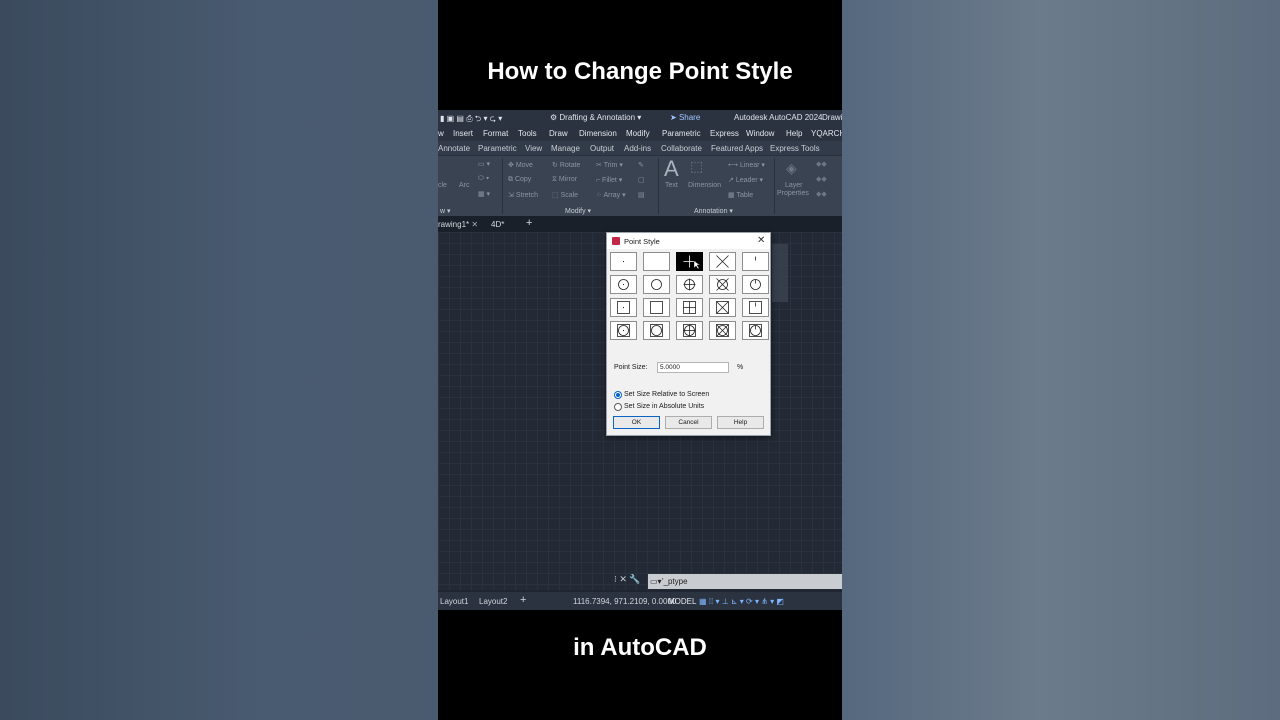  I want to click on tab-parametric: Parametric, so click(497, 148).